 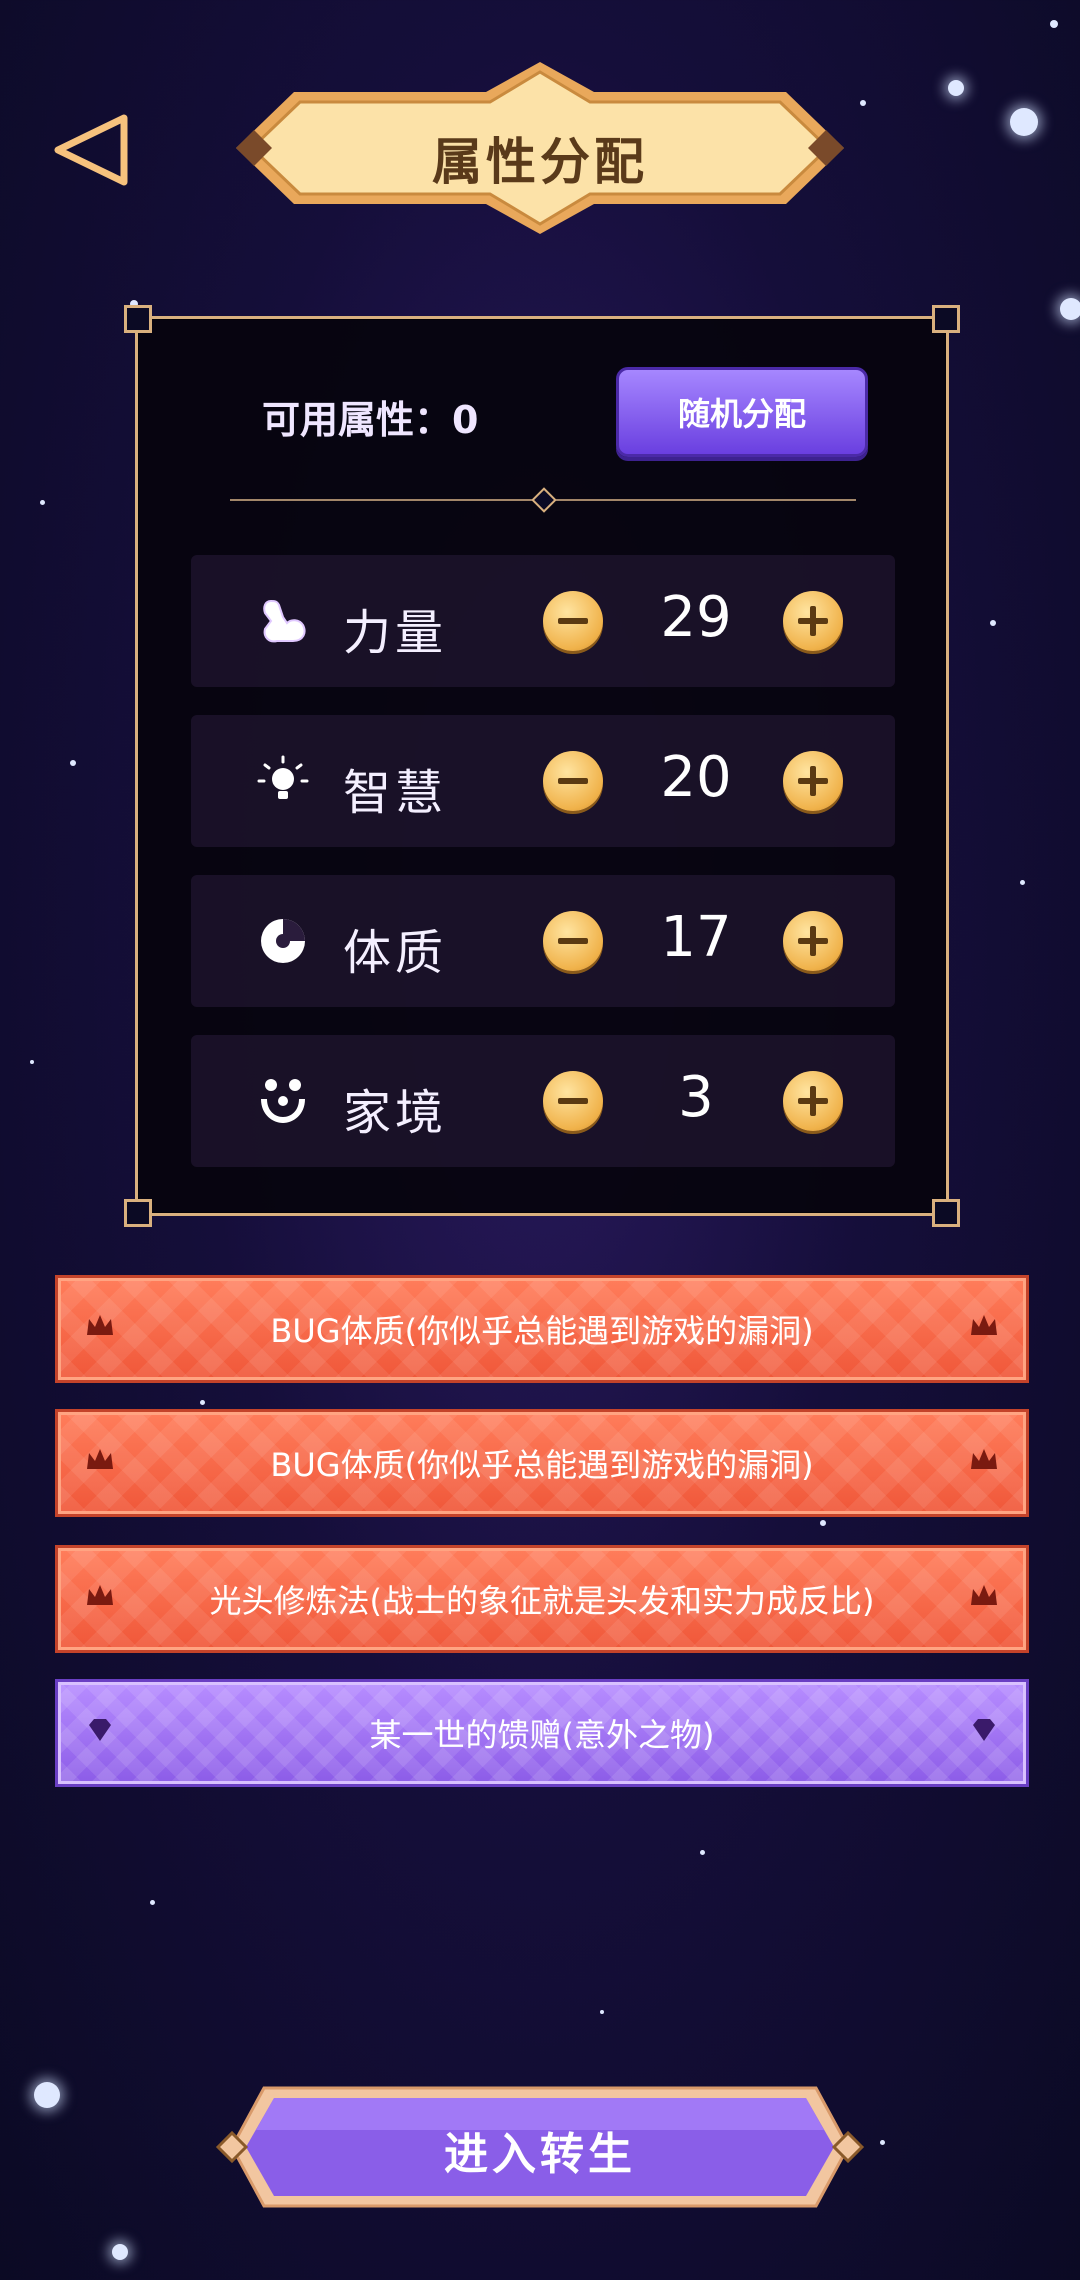 I want to click on stat-label: 智慧, so click(x=395, y=793).